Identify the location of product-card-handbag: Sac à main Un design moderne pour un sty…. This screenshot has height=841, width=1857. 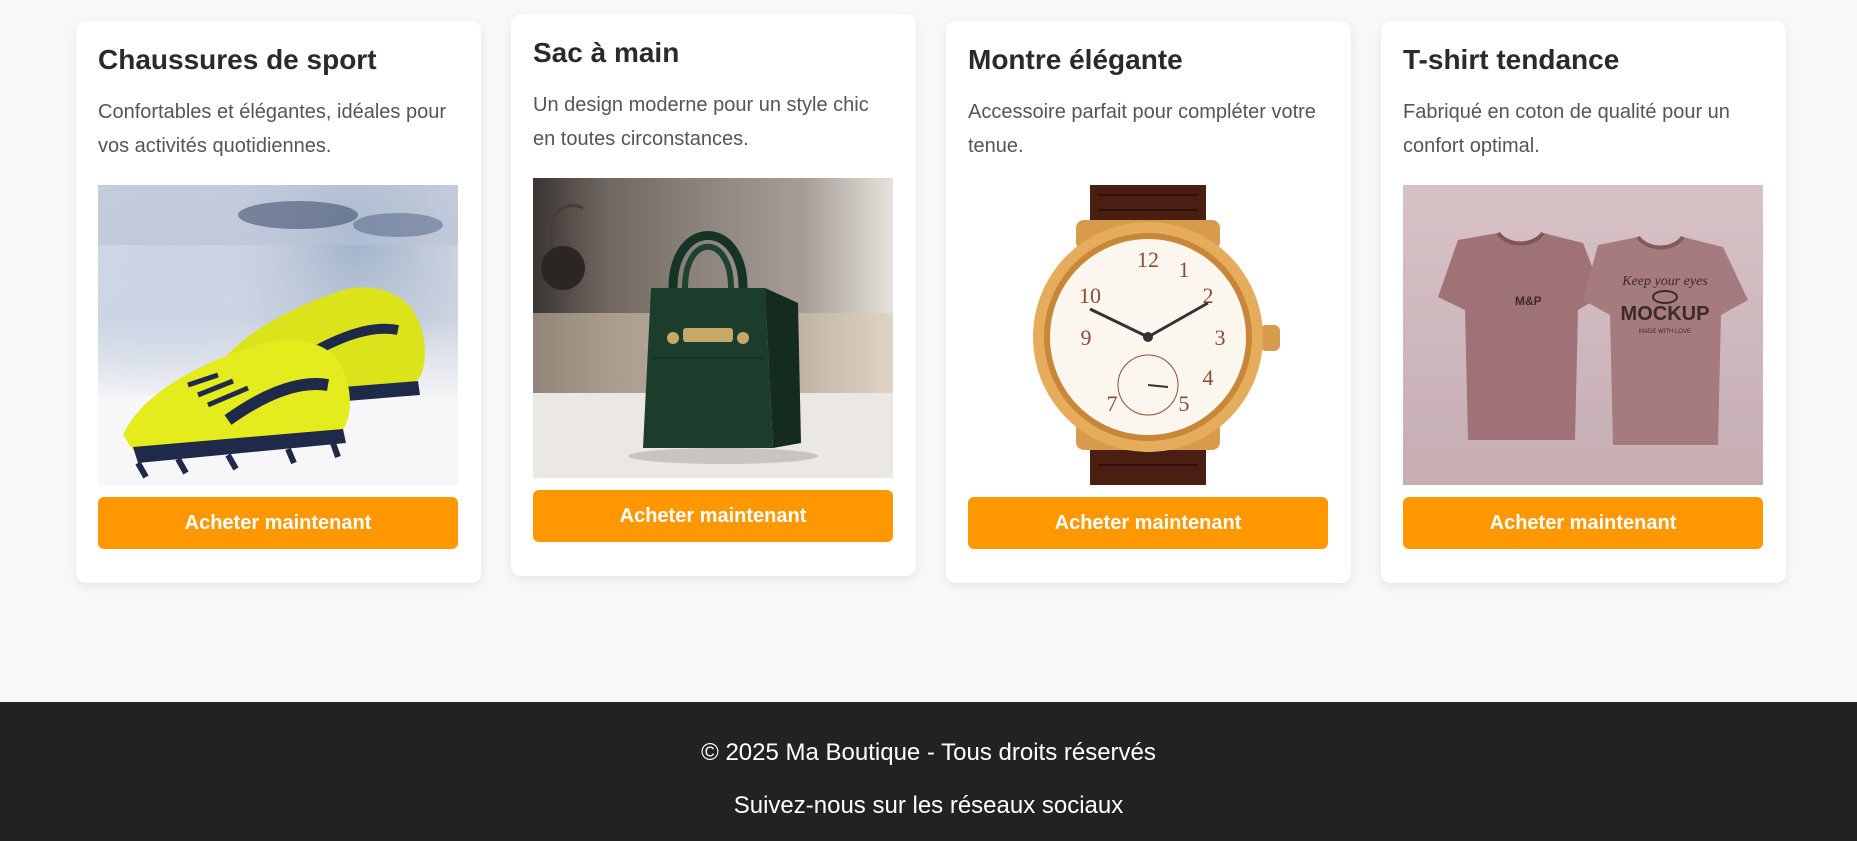
(713, 295).